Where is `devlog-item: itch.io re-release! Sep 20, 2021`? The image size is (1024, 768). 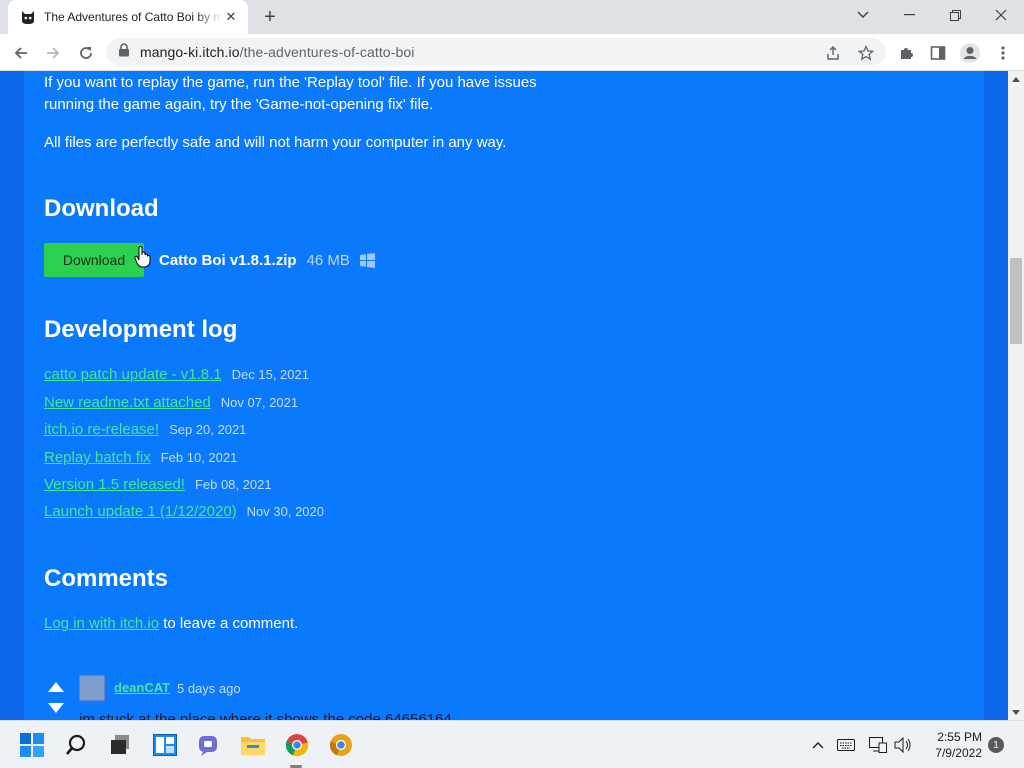
devlog-item: itch.io re-release! Sep 20, 2021 is located at coordinates (145, 429).